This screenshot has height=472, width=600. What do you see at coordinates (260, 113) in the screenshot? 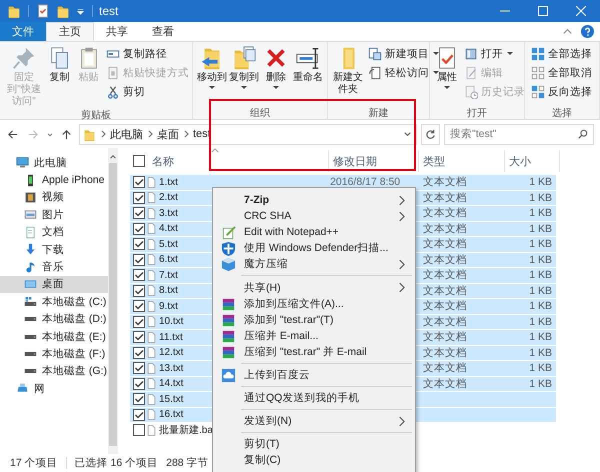
I see `group-label: 组织` at bounding box center [260, 113].